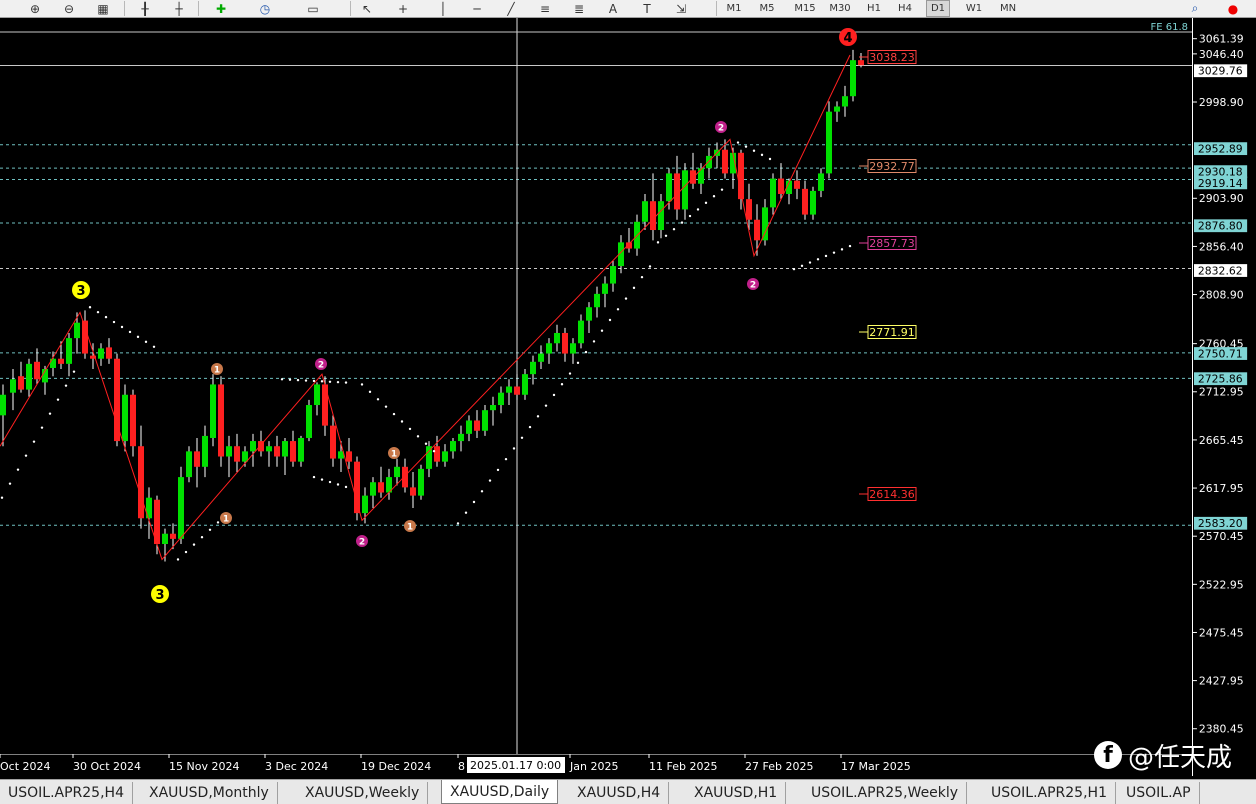 The image size is (1256, 804). What do you see at coordinates (1221, 488) in the screenshot?
I see `price-tick-label: 2617.95` at bounding box center [1221, 488].